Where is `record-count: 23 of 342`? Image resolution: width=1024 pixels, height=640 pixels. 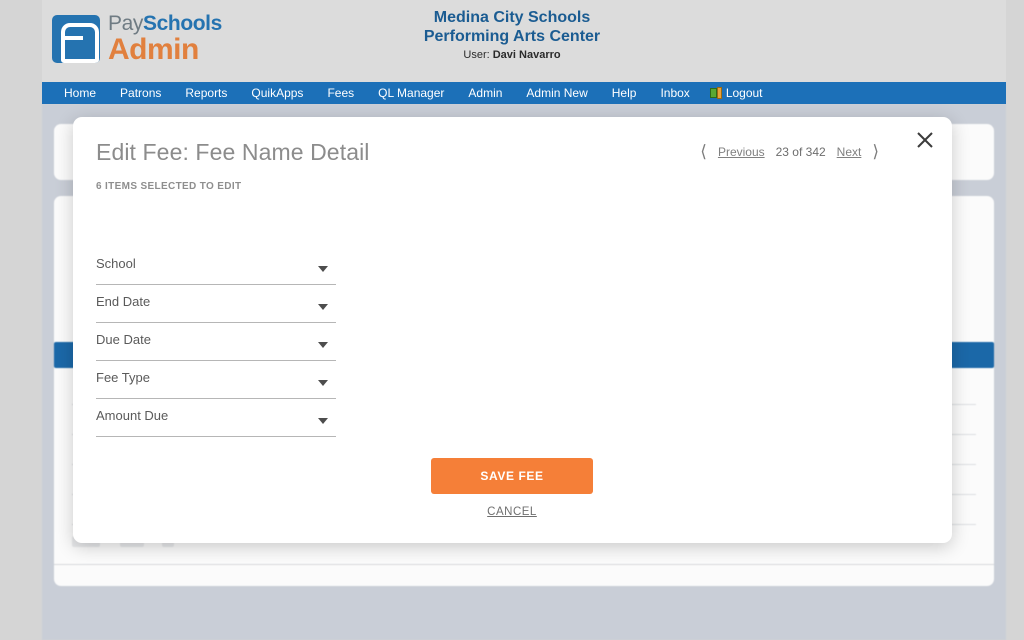
record-count: 23 of 342 is located at coordinates (800, 151).